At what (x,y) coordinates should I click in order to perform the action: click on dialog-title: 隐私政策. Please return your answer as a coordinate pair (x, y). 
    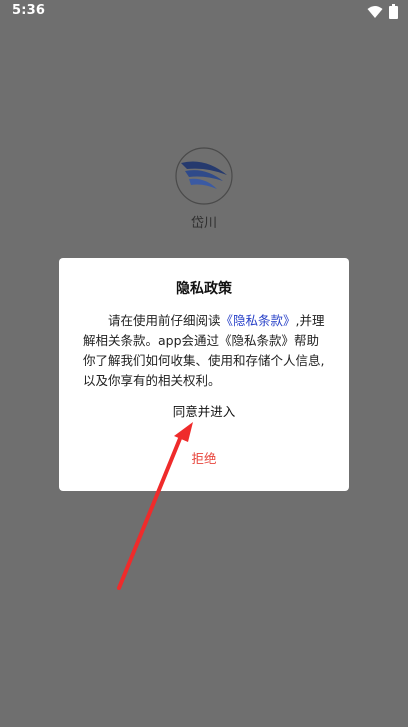
    Looking at the image, I should click on (204, 289).